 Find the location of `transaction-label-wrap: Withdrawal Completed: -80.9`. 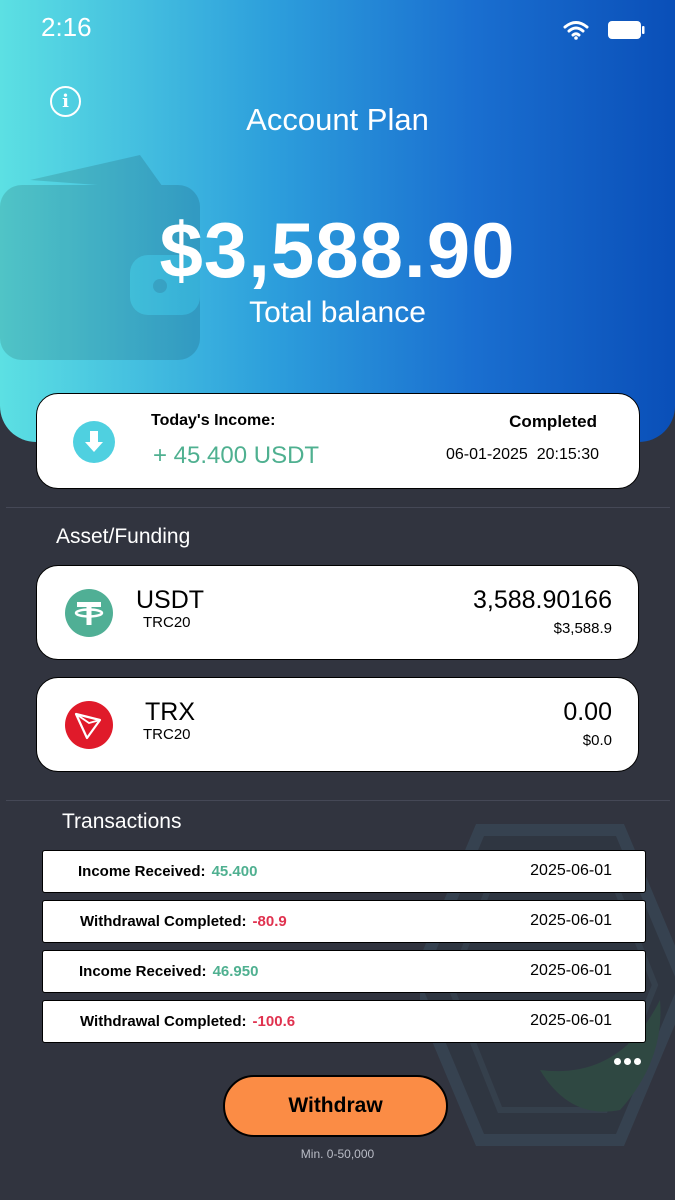

transaction-label-wrap: Withdrawal Completed: -80.9 is located at coordinates (183, 921).